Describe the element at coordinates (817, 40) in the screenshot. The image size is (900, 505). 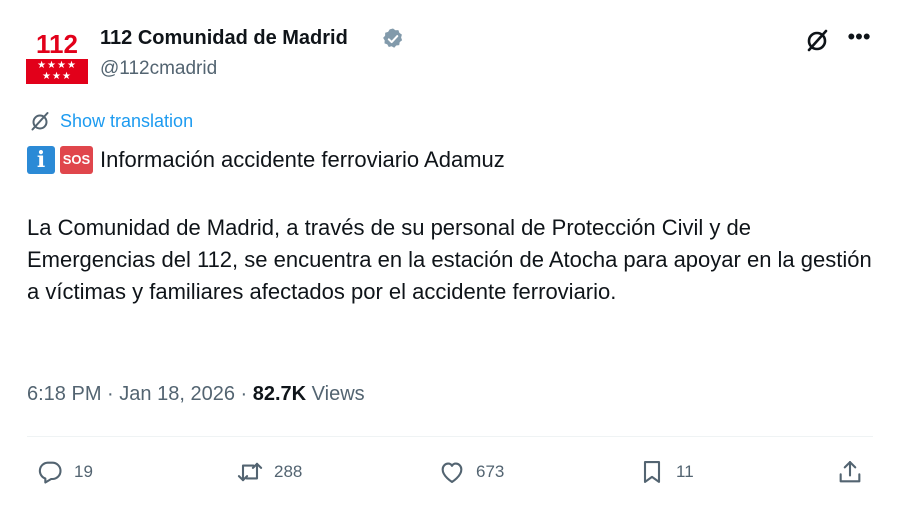
I see `grok-icon` at that location.